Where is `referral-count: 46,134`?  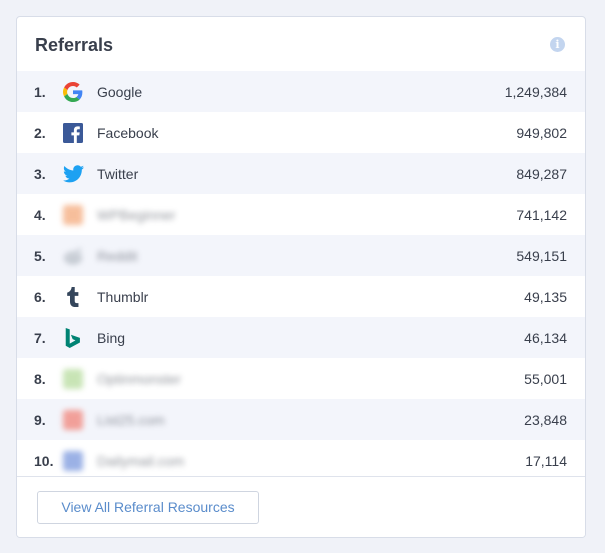
referral-count: 46,134 is located at coordinates (545, 337).